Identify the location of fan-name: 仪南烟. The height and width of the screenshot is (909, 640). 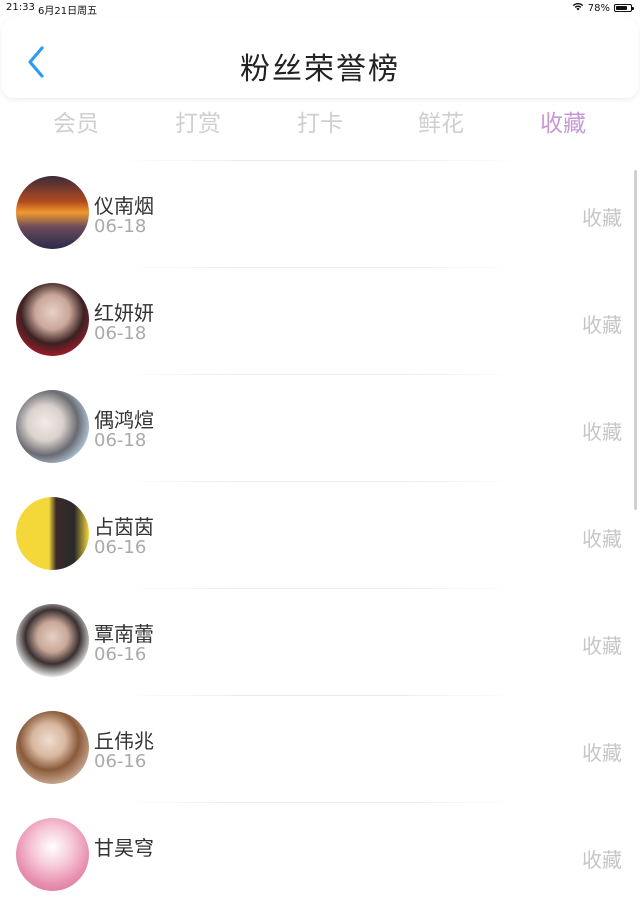
(124, 206).